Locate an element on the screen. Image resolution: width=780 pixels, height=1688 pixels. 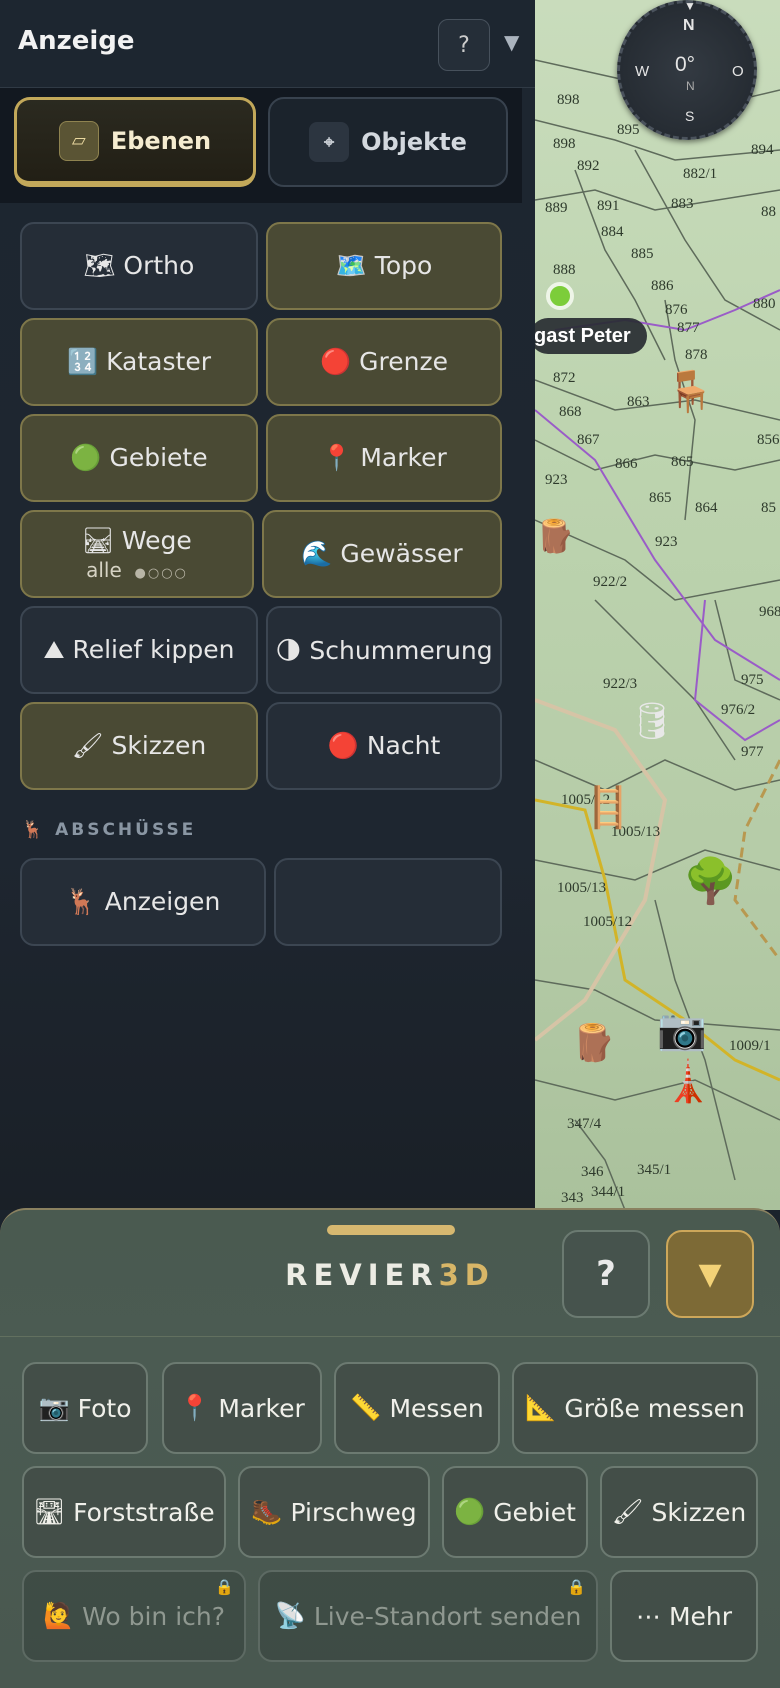
parcel-label: 883 is located at coordinates (682, 204).